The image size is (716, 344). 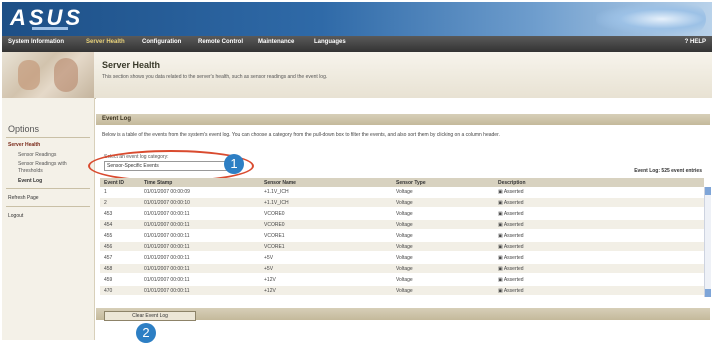 I want to click on sidebar-item-logout: Logout, so click(x=15, y=216).